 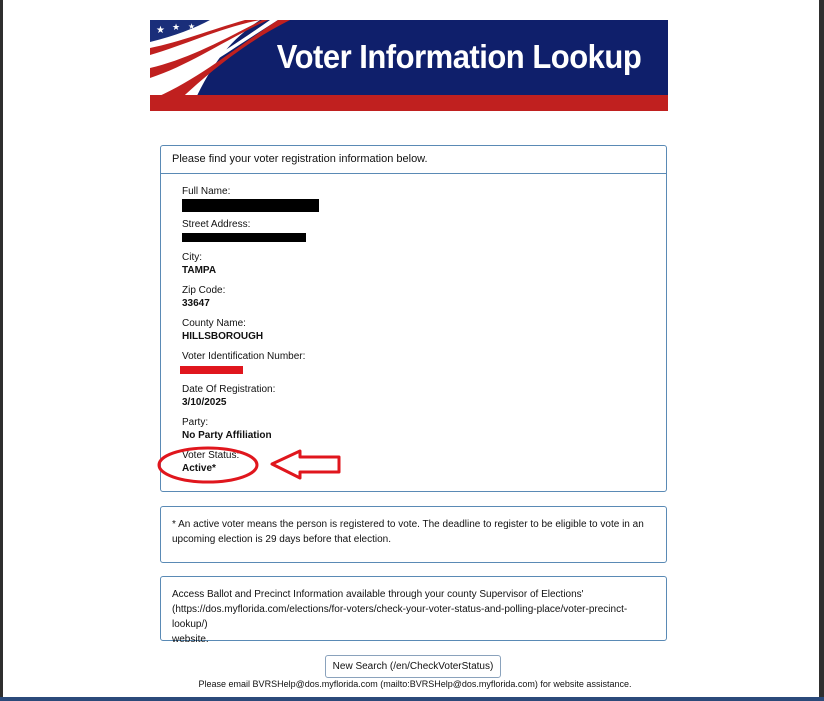 I want to click on voter-id-field: Voter Identification Number:, so click(x=243, y=356).